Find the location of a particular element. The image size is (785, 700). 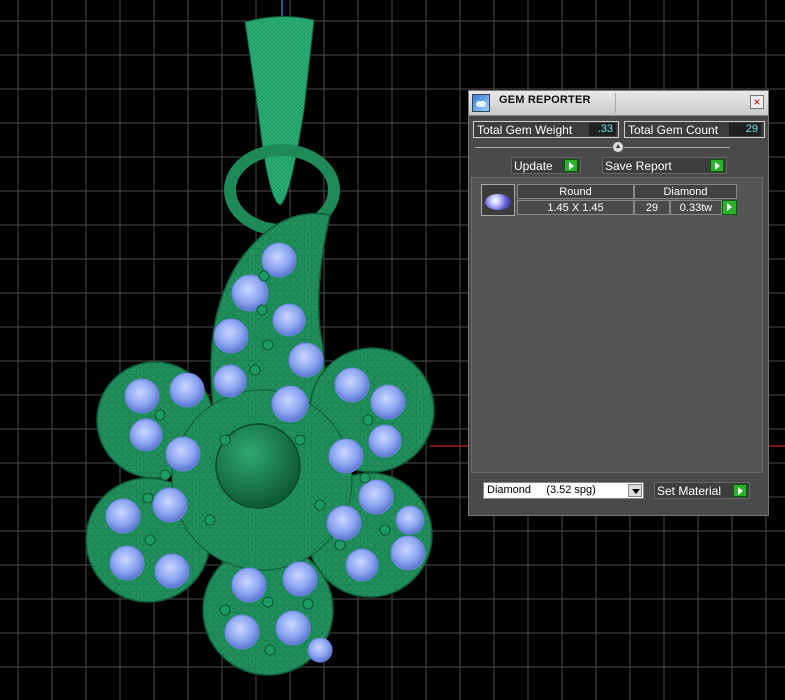

gem-reporter-icon is located at coordinates (481, 103).